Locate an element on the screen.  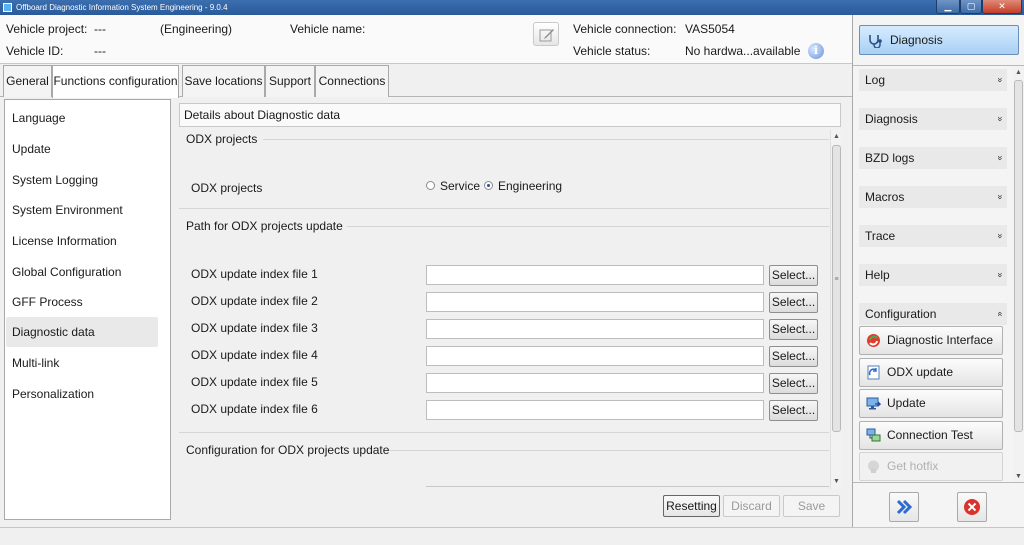
status-label: Vehicle status: is located at coordinates (612, 51).